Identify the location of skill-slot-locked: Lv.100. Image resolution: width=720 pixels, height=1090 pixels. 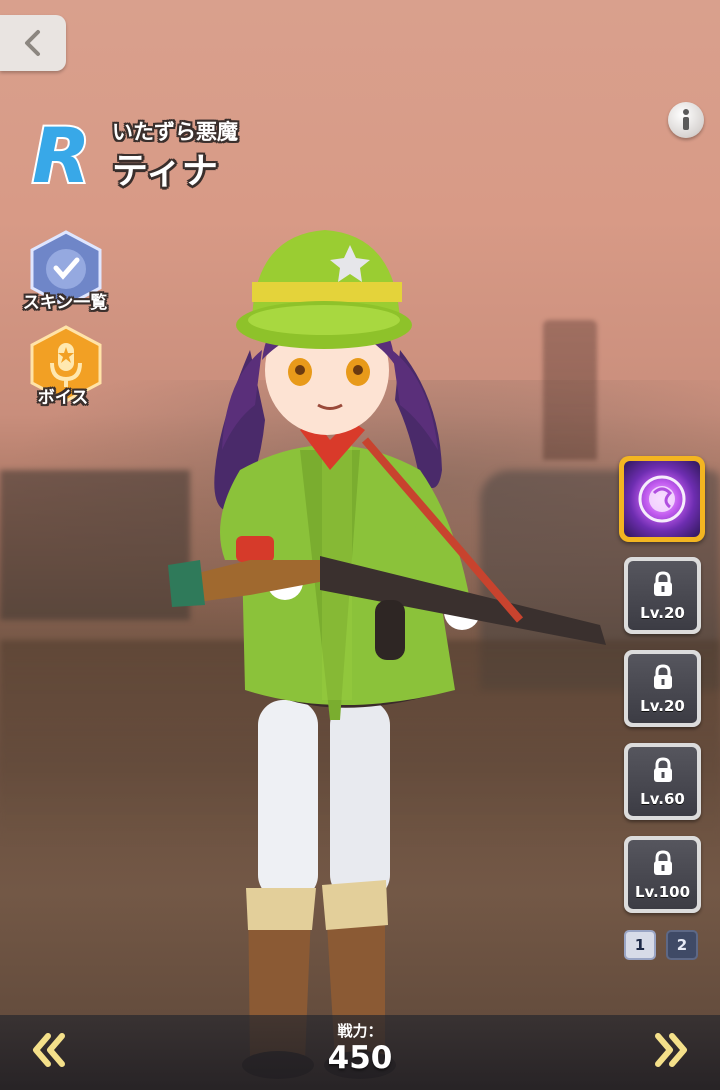
(662, 874).